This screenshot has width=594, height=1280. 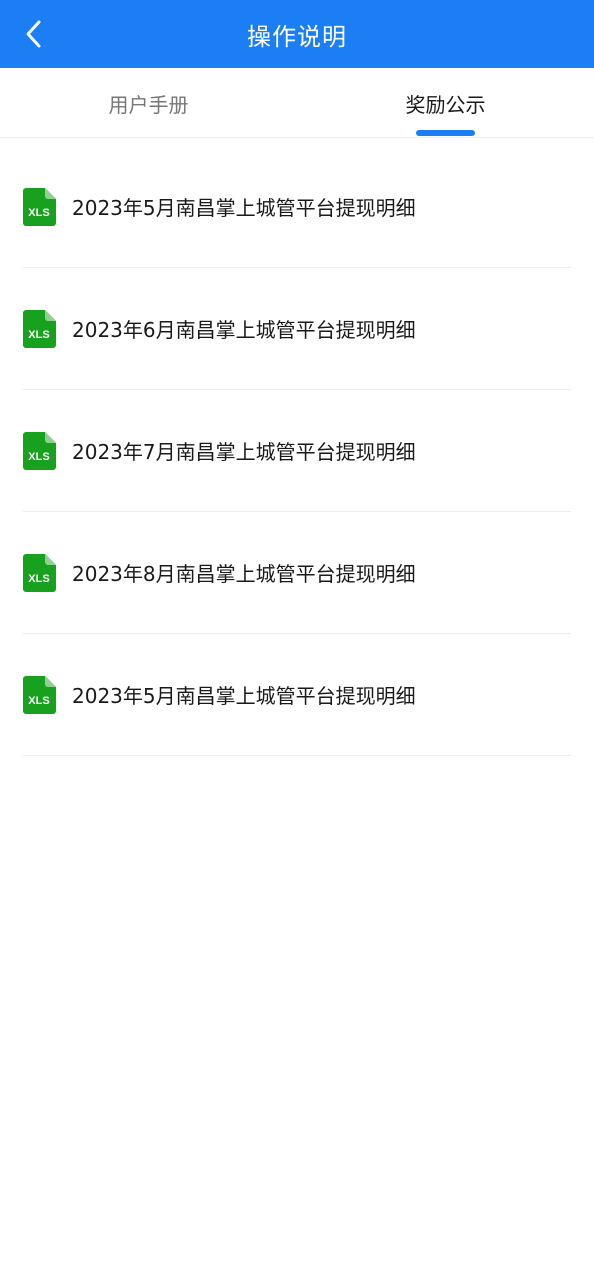 I want to click on list-item: XLS 2023年8月南昌掌上城管平台提现明细, so click(x=297, y=573).